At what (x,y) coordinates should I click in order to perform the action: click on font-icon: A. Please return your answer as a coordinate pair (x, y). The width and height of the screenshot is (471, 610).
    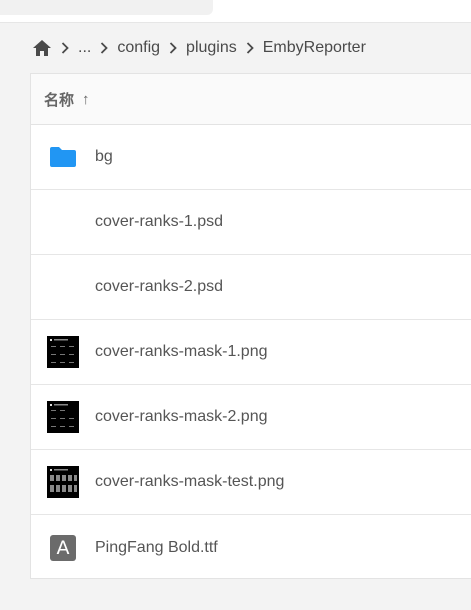
    Looking at the image, I should click on (63, 547).